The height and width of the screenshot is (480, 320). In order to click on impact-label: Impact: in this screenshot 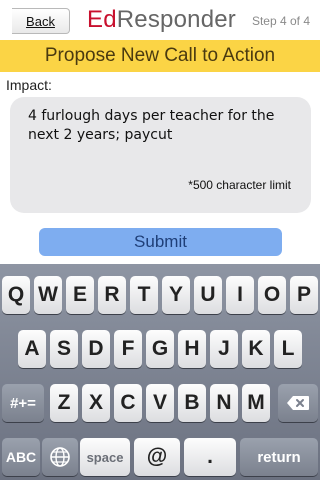, I will do `click(29, 85)`.